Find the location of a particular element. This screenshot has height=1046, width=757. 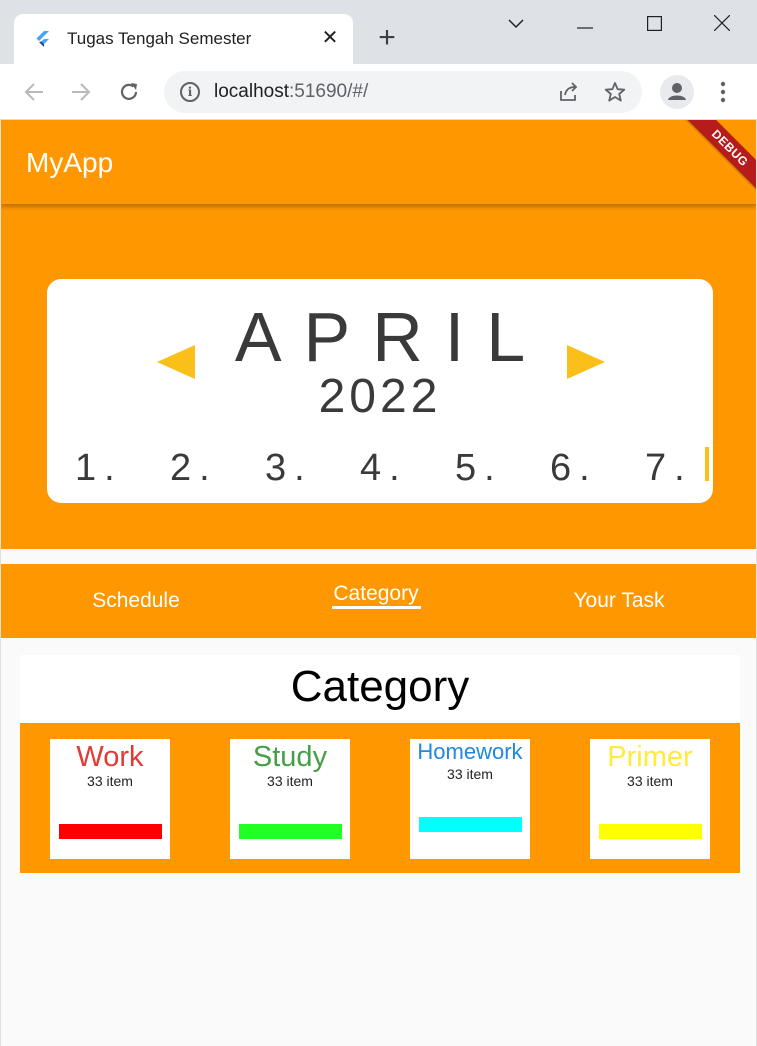

maximize-icon is located at coordinates (654, 23).